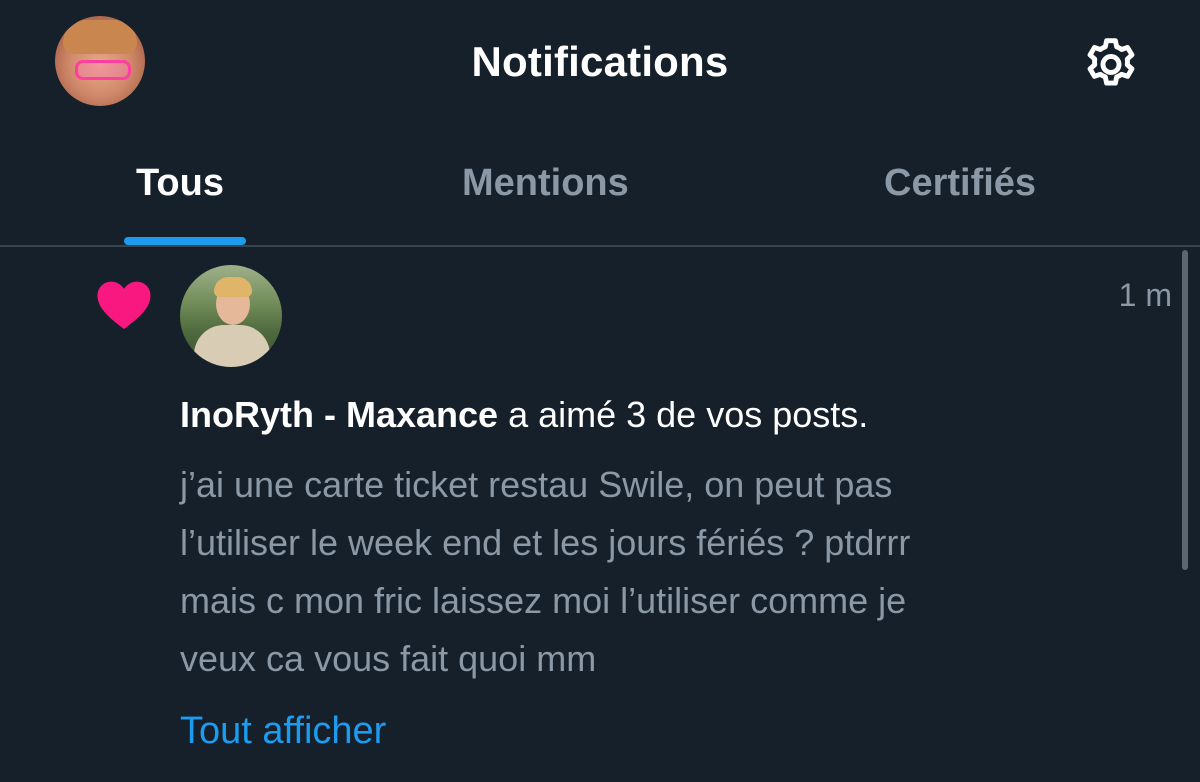 Image resolution: width=1200 pixels, height=782 pixels. What do you see at coordinates (1145, 295) in the screenshot?
I see `notification-time: 1 m` at bounding box center [1145, 295].